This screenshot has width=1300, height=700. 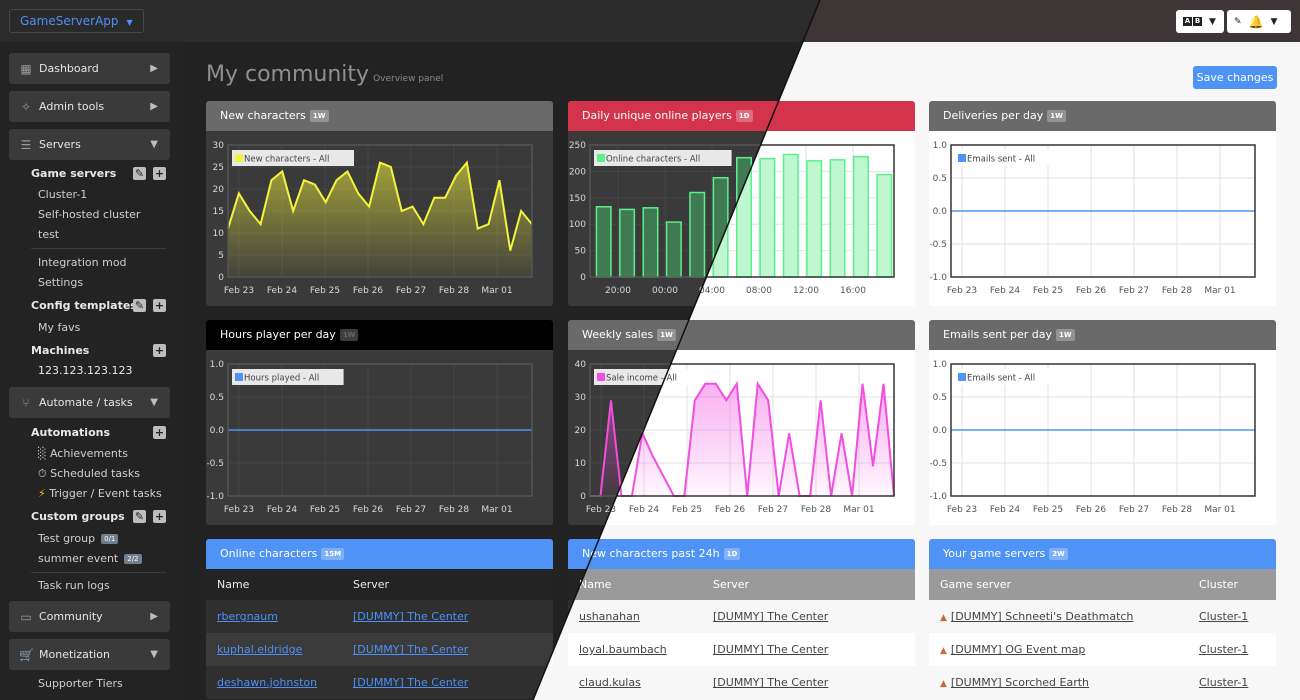 What do you see at coordinates (221, 278) in the screenshot?
I see `y-tick-label: 0` at bounding box center [221, 278].